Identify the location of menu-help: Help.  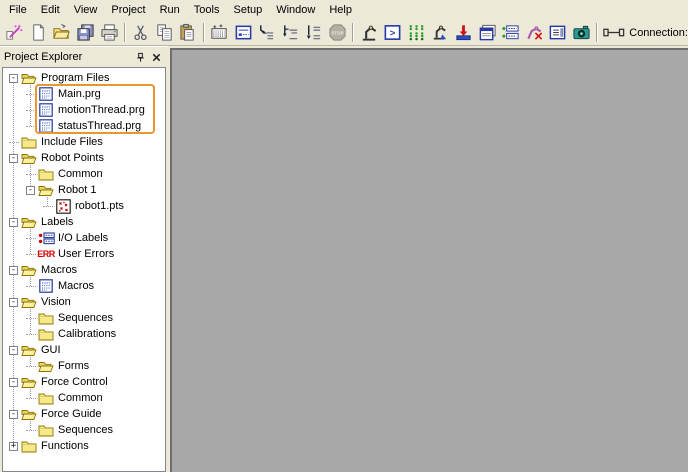
(340, 10).